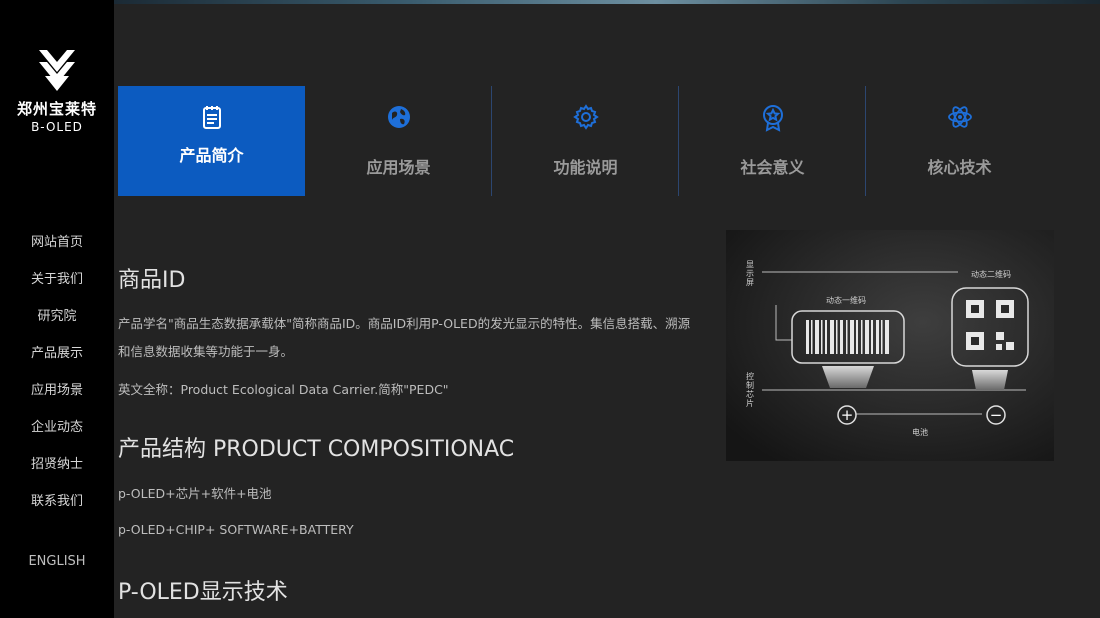  I want to click on article-paragraph-line-2: 和信息数据收集等功能于一身。, so click(206, 351).